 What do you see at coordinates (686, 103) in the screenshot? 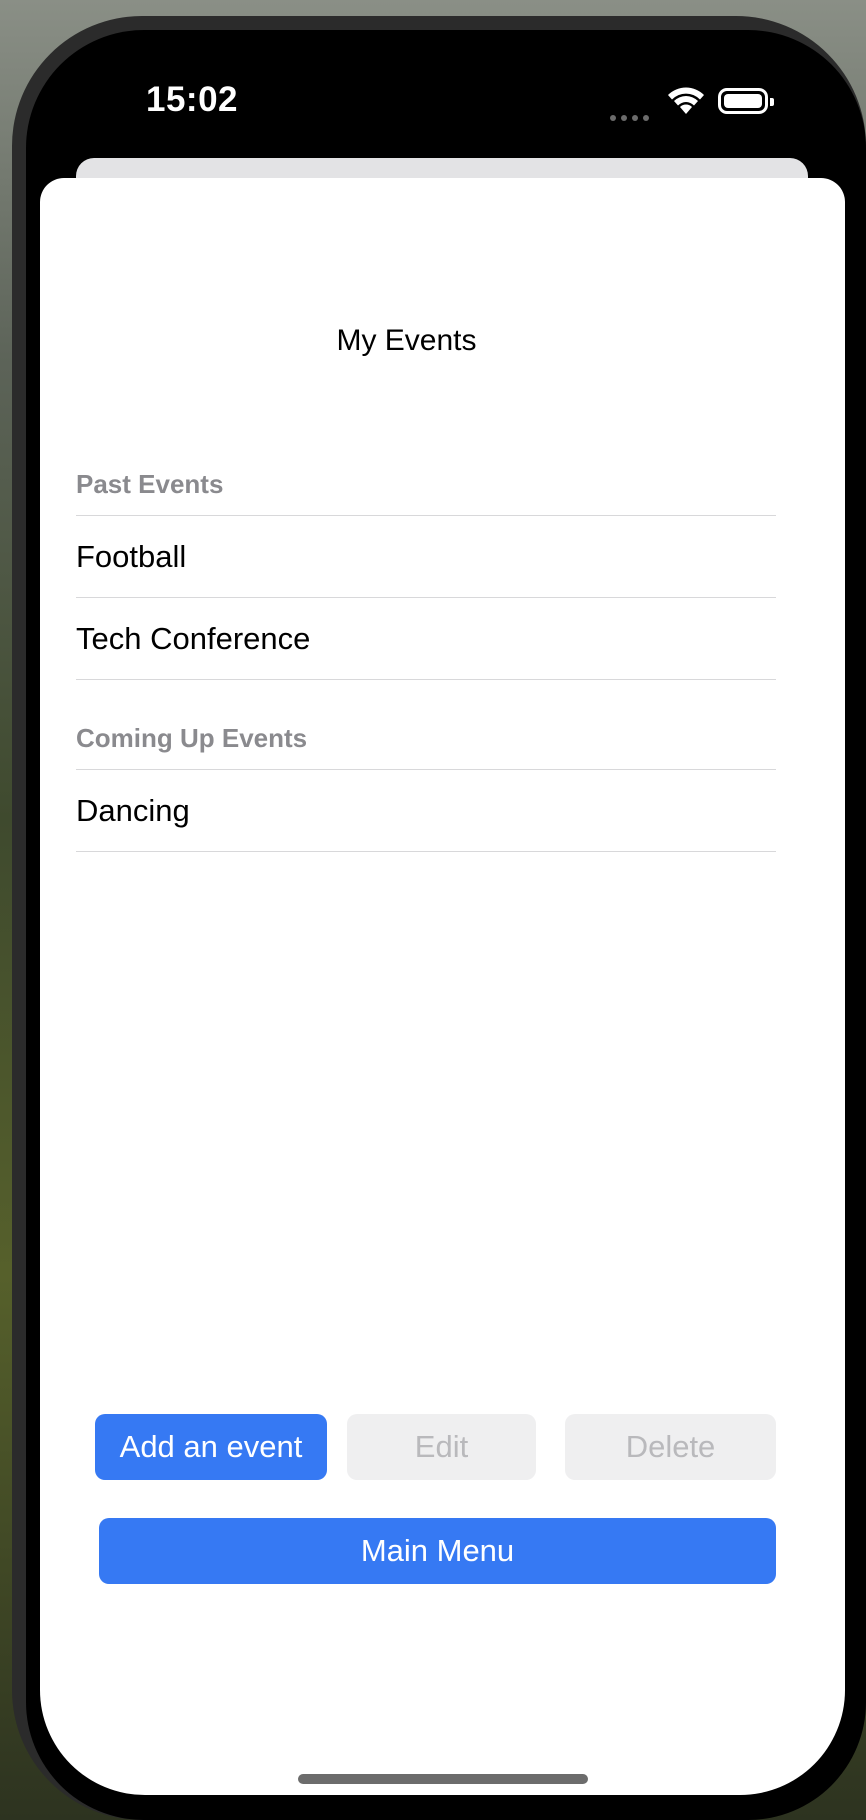
I see `wifi-icon` at bounding box center [686, 103].